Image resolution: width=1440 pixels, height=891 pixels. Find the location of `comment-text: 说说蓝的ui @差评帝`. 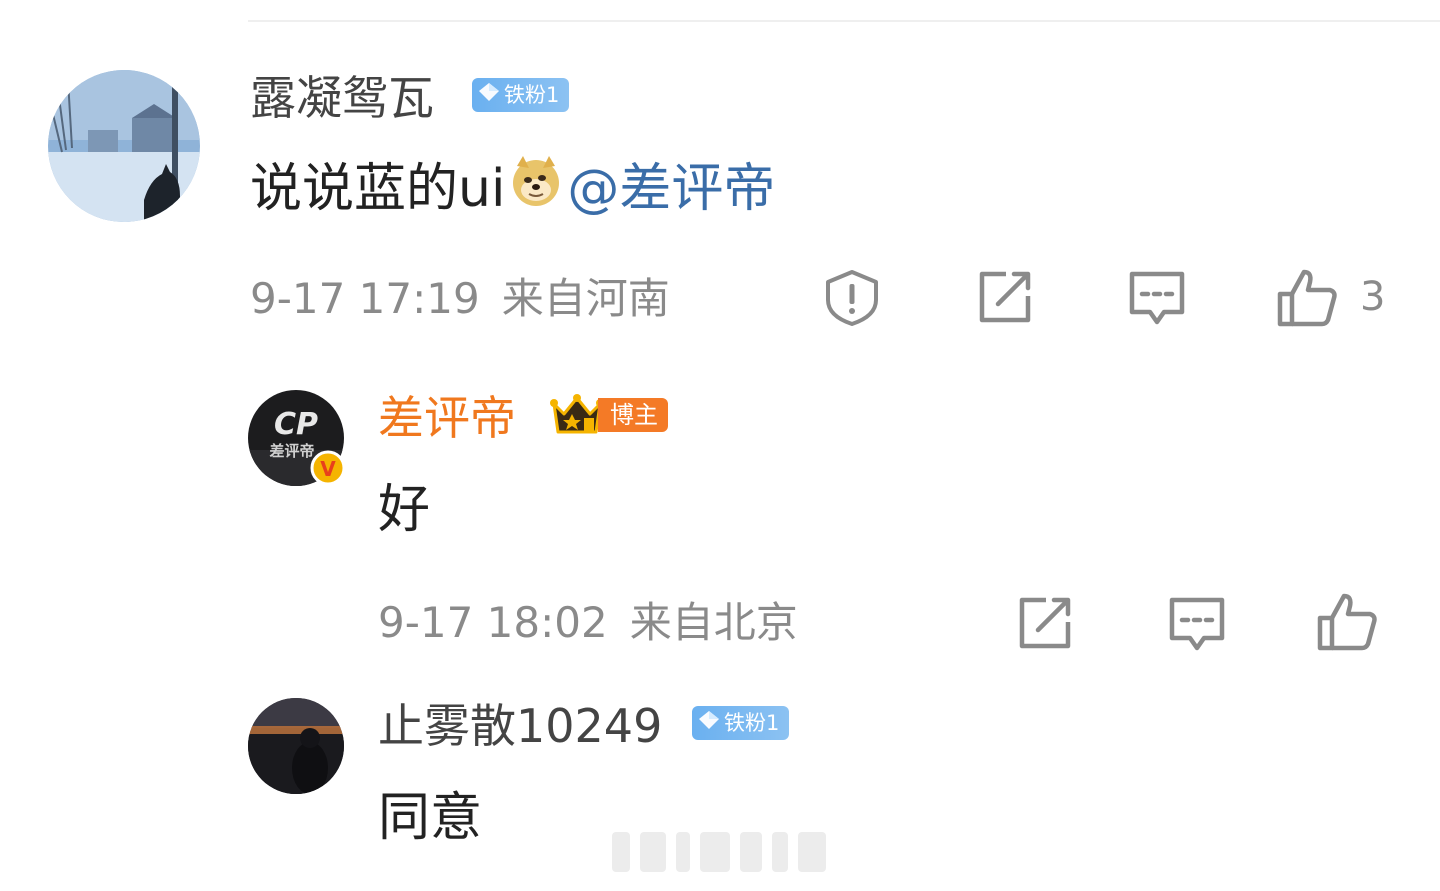

comment-text: 说说蓝的ui @差评帝 is located at coordinates (512, 188).